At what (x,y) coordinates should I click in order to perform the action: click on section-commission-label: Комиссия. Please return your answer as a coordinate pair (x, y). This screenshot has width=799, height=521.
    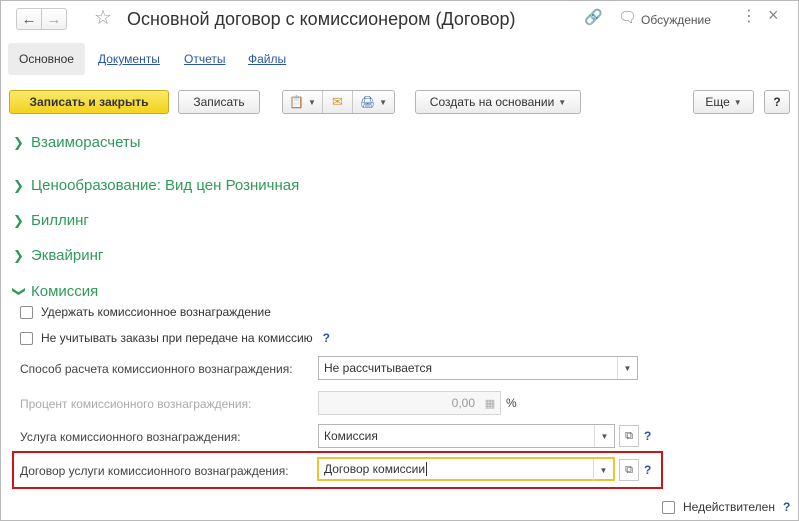
    Looking at the image, I should click on (65, 291).